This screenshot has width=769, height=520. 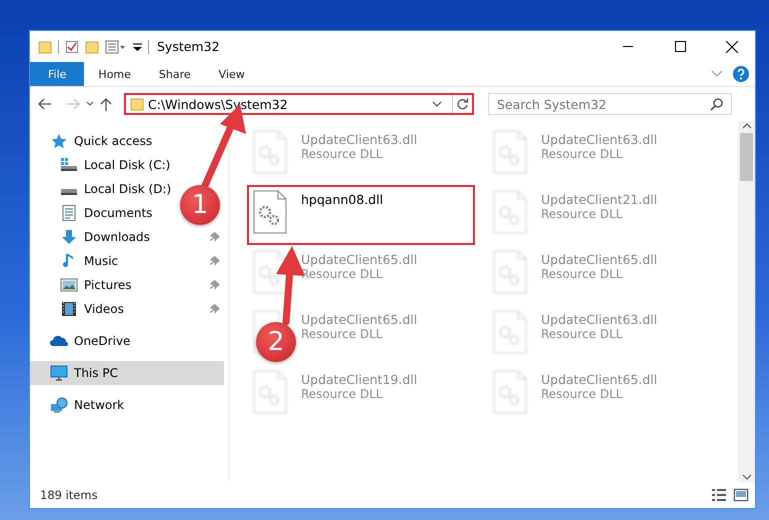 What do you see at coordinates (72, 47) in the screenshot?
I see `properties-icon` at bounding box center [72, 47].